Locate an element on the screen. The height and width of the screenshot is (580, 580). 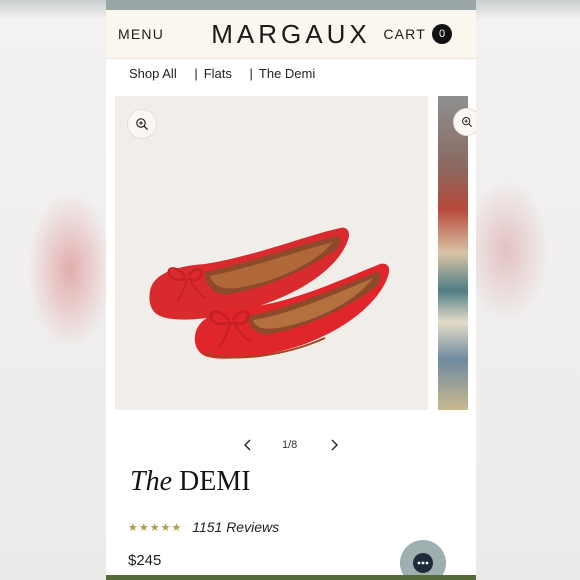
product-title-prefix: The is located at coordinates (151, 481).